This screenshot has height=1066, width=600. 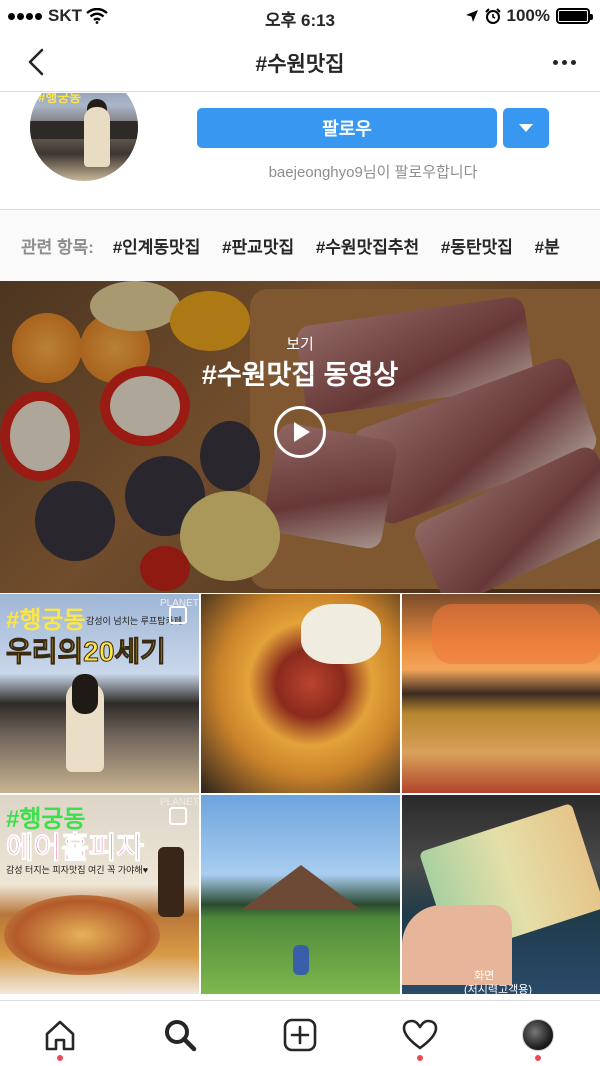 I want to click on video-title: #수원맛집 동영상, so click(x=300, y=375).